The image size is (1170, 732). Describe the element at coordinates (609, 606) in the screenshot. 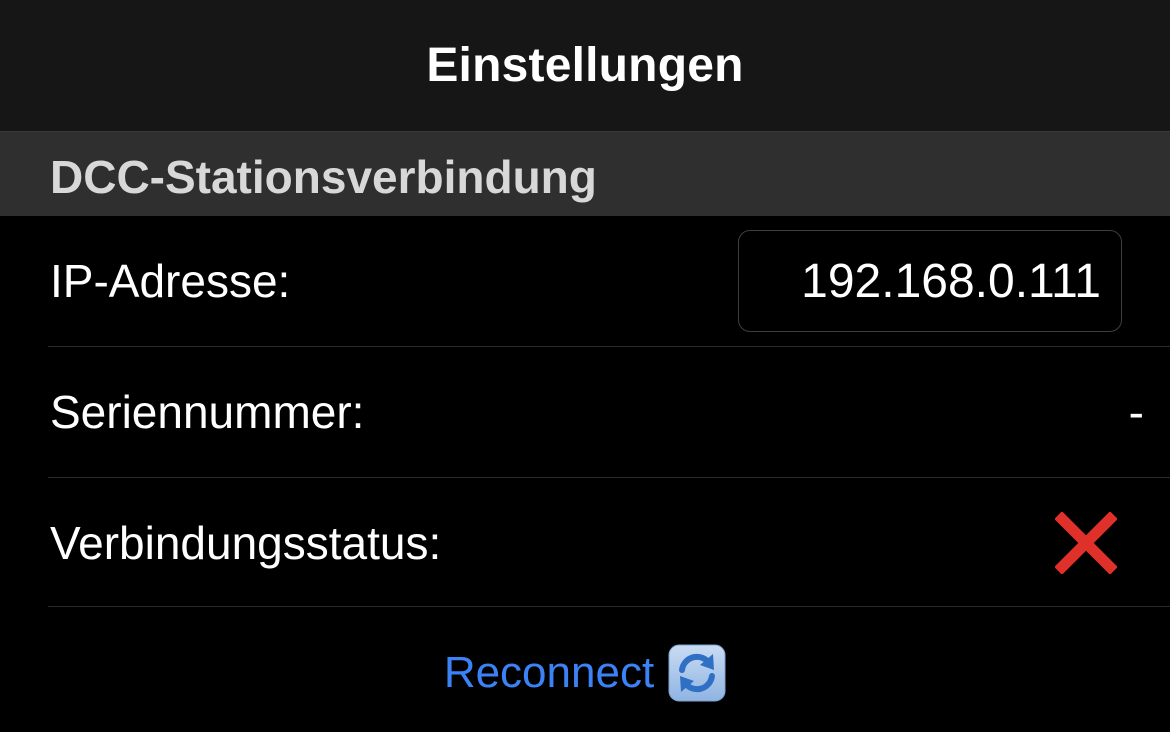

I see `row-separator` at that location.